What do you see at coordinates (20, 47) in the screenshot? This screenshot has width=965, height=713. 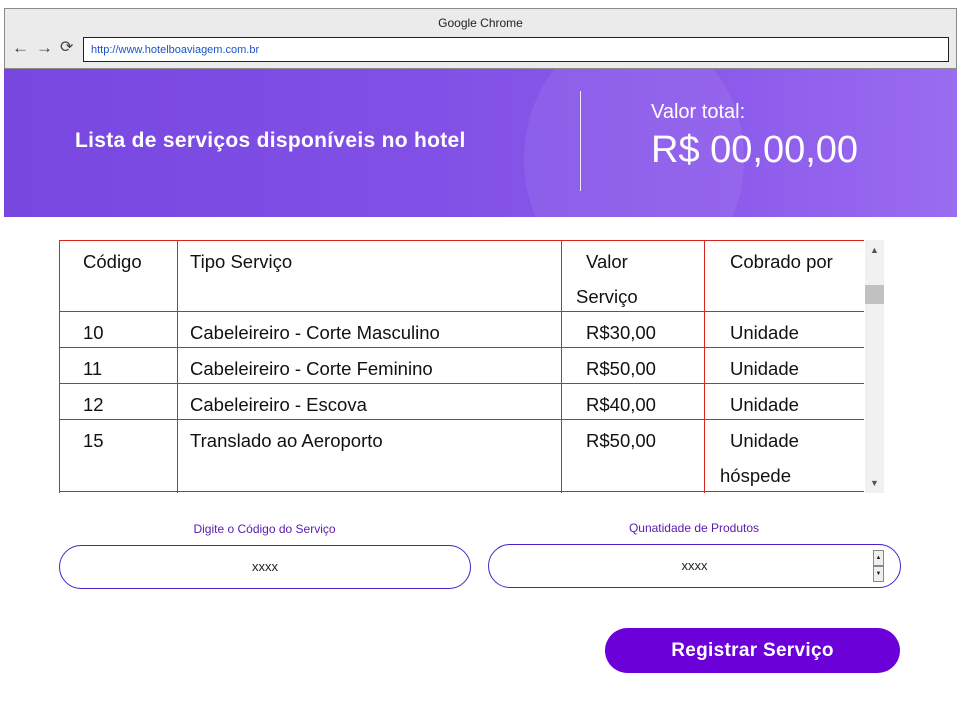 I see `arrow-left-icon: ←` at bounding box center [20, 47].